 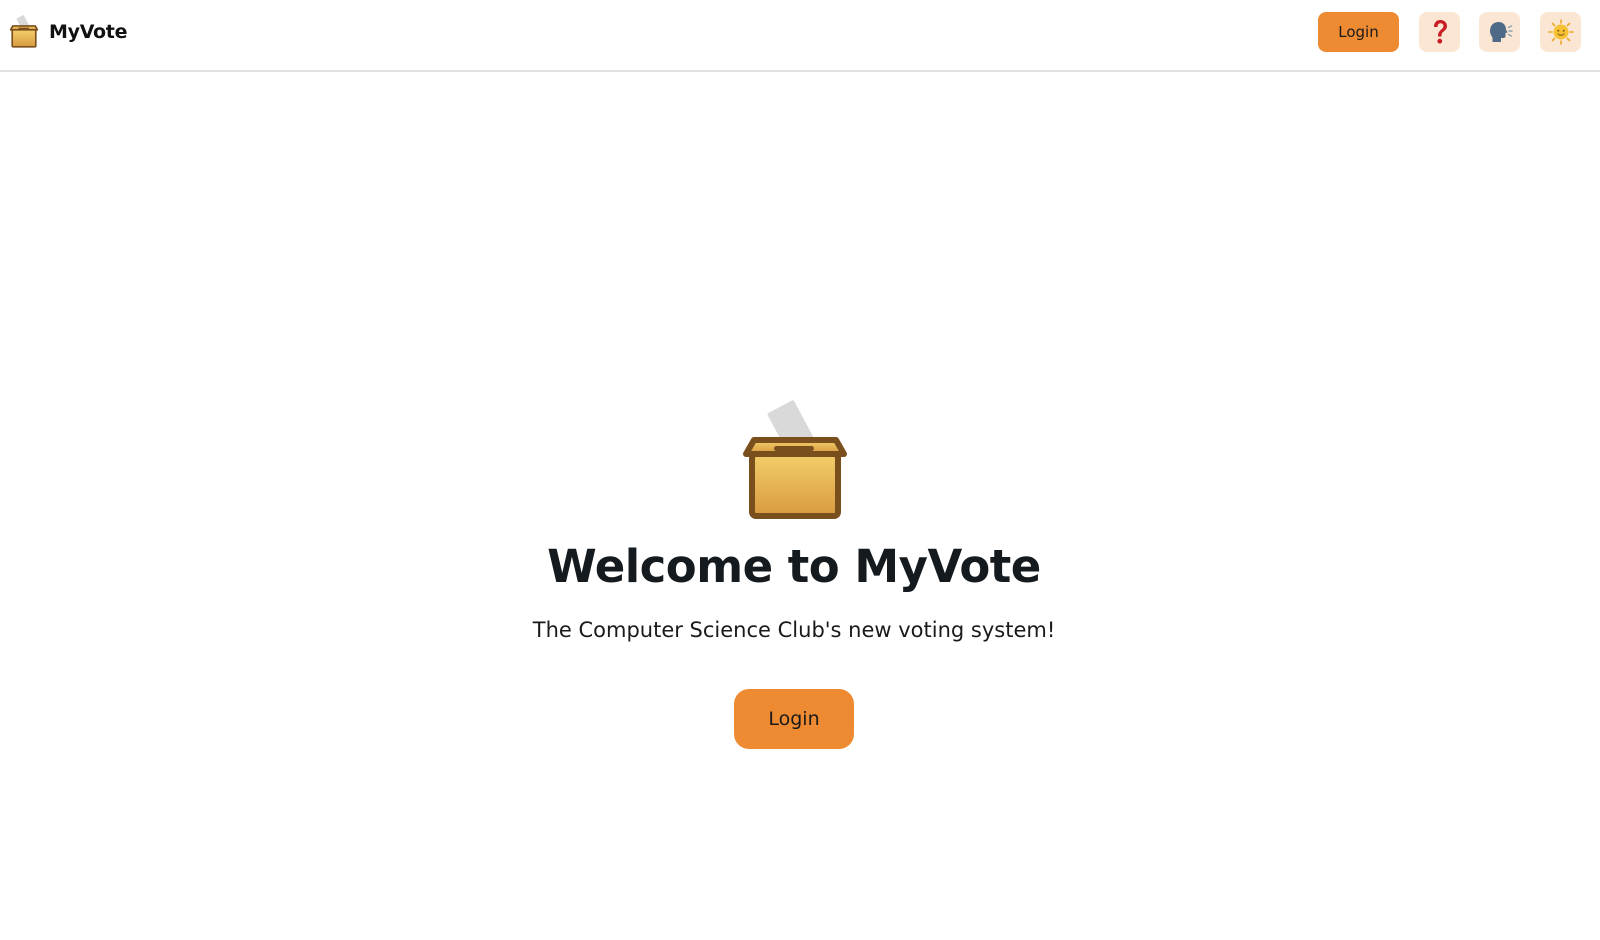 I want to click on speaking-head-icon, so click(x=1501, y=32).